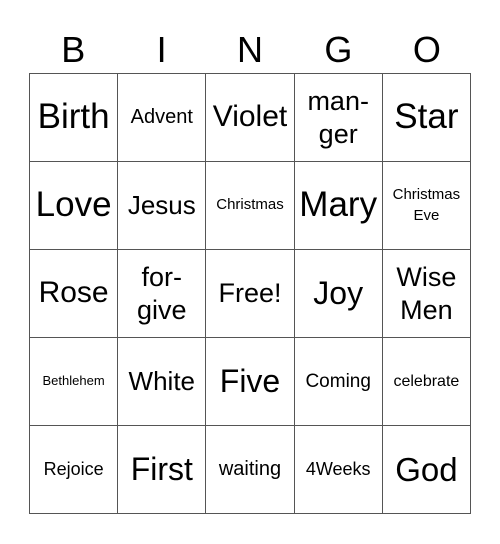 The image size is (500, 544). What do you see at coordinates (250, 118) in the screenshot?
I see `bingo-cell: Violet` at bounding box center [250, 118].